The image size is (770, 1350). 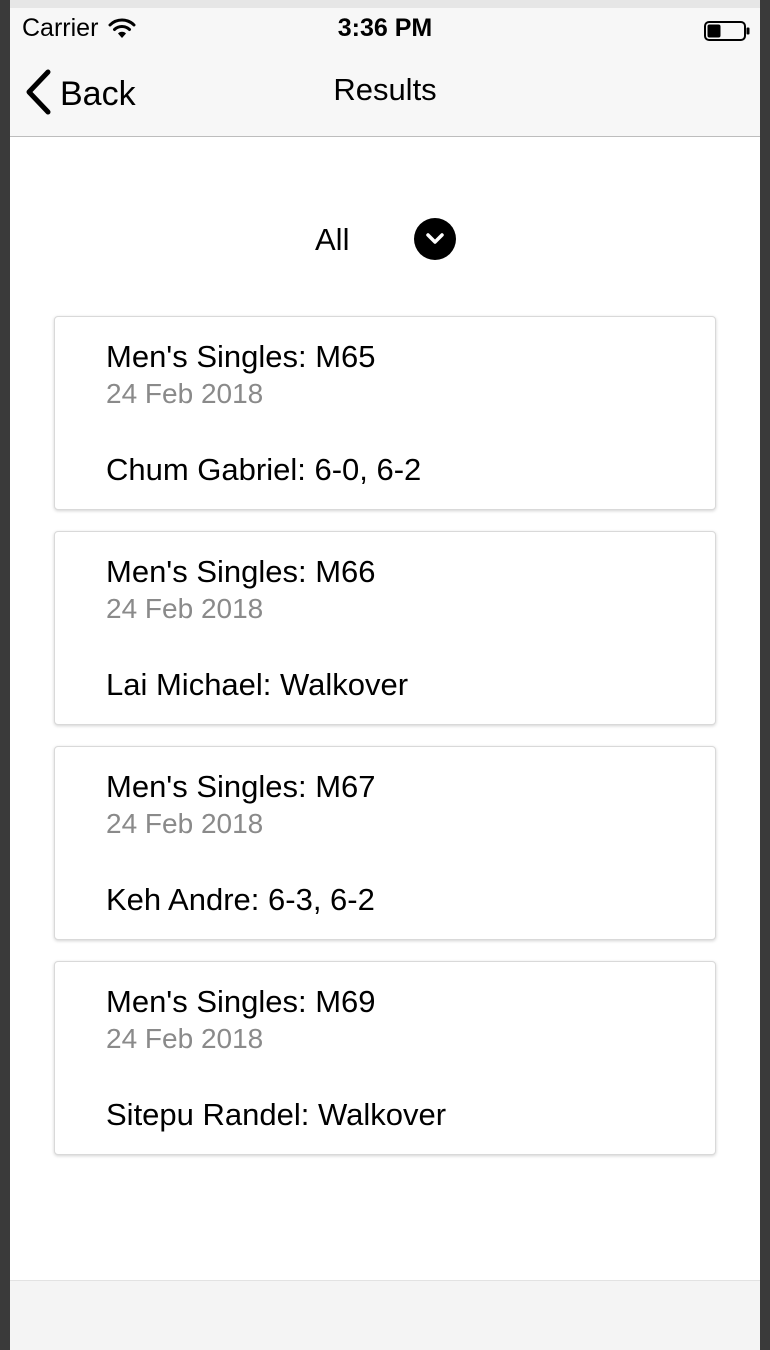 What do you see at coordinates (276, 1114) in the screenshot?
I see `match-result: Sitepu Randel: Walkover` at bounding box center [276, 1114].